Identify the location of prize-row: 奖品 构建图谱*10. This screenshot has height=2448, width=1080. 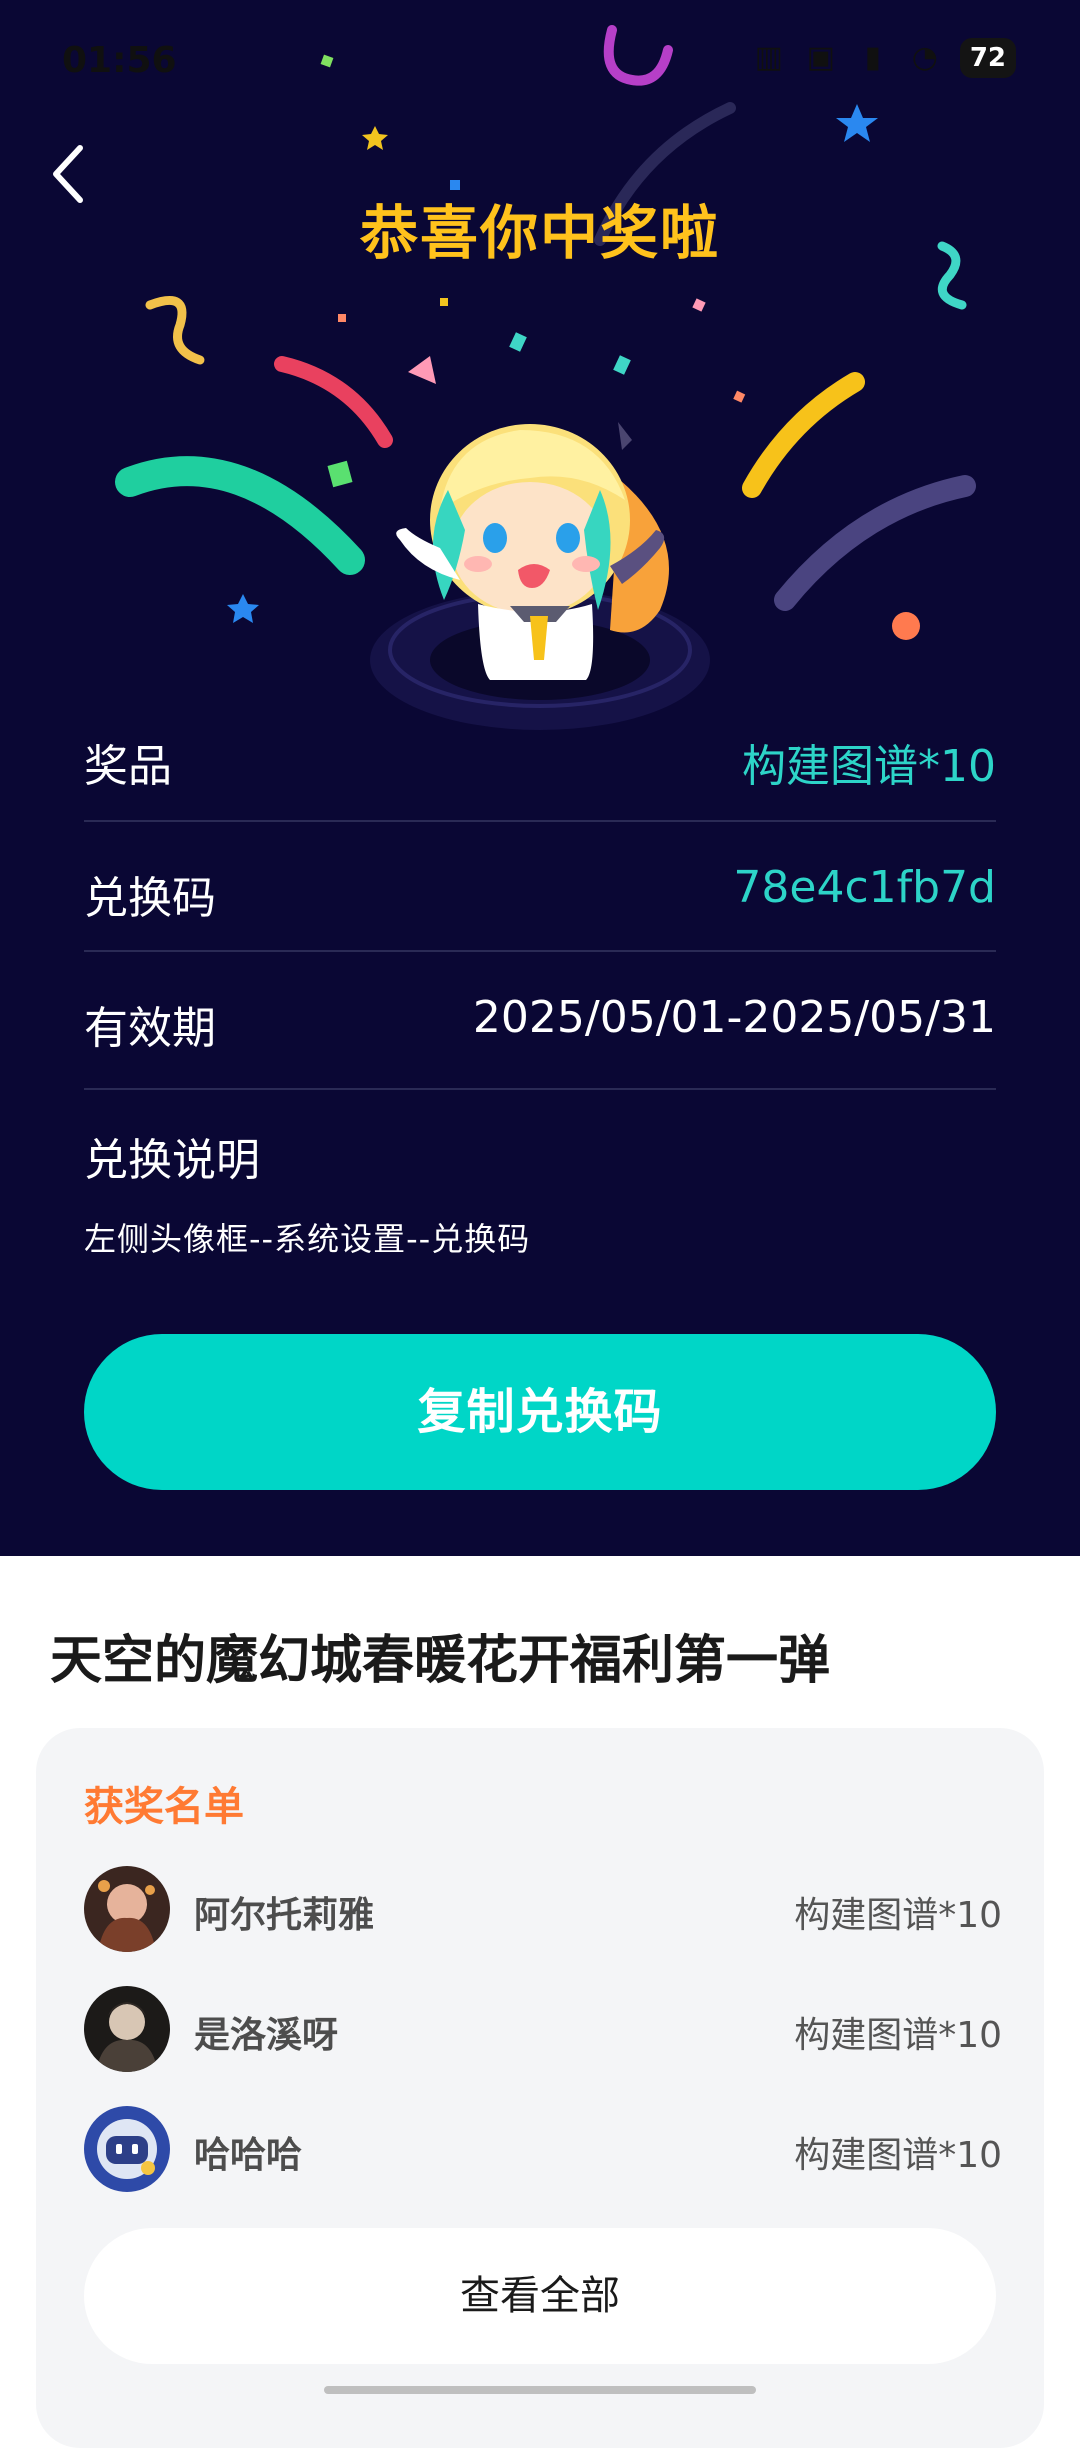
(540, 776).